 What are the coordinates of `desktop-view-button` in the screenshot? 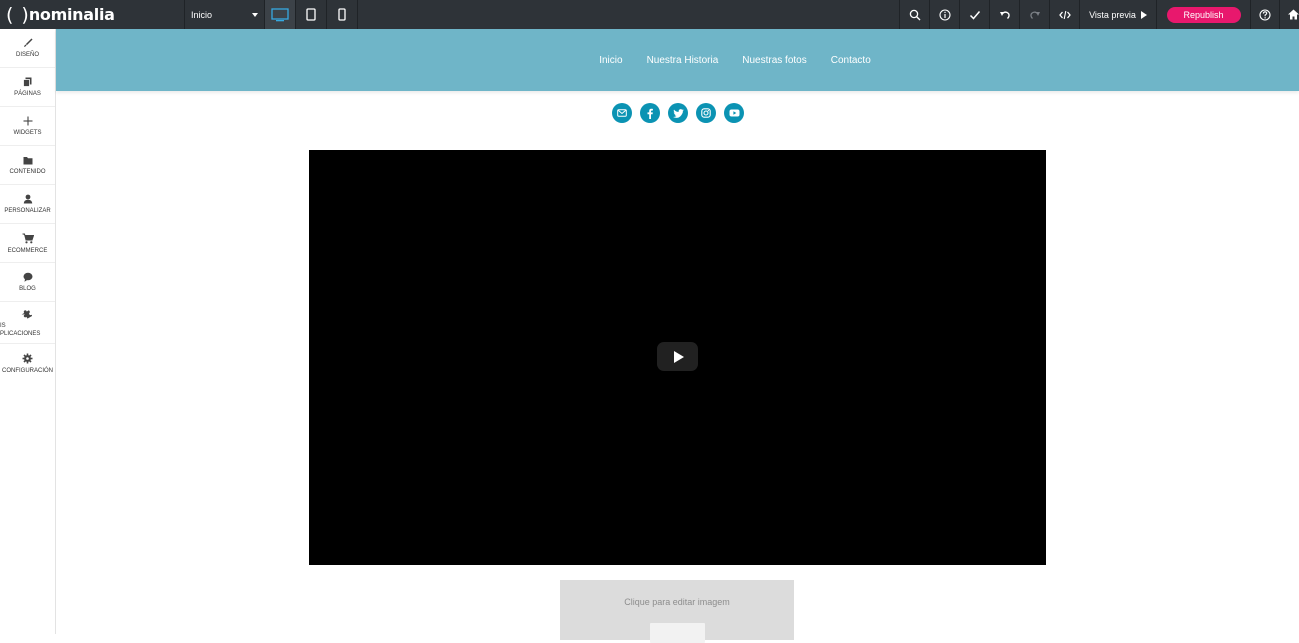 It's located at (280, 14).